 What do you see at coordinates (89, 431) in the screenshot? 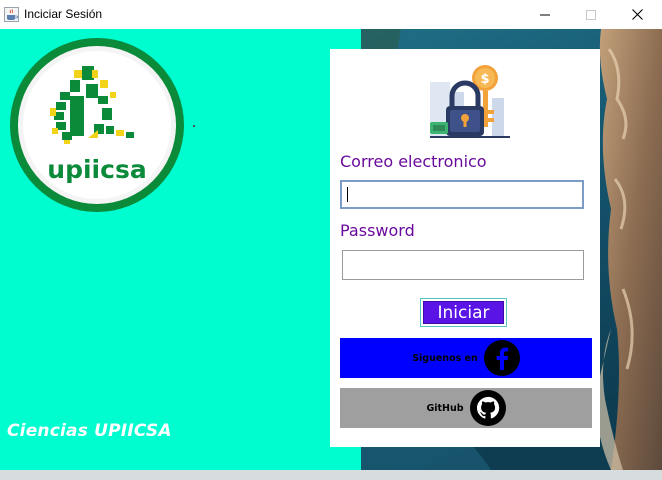
I see `brand-caption: Ciencias UPIICSA` at bounding box center [89, 431].